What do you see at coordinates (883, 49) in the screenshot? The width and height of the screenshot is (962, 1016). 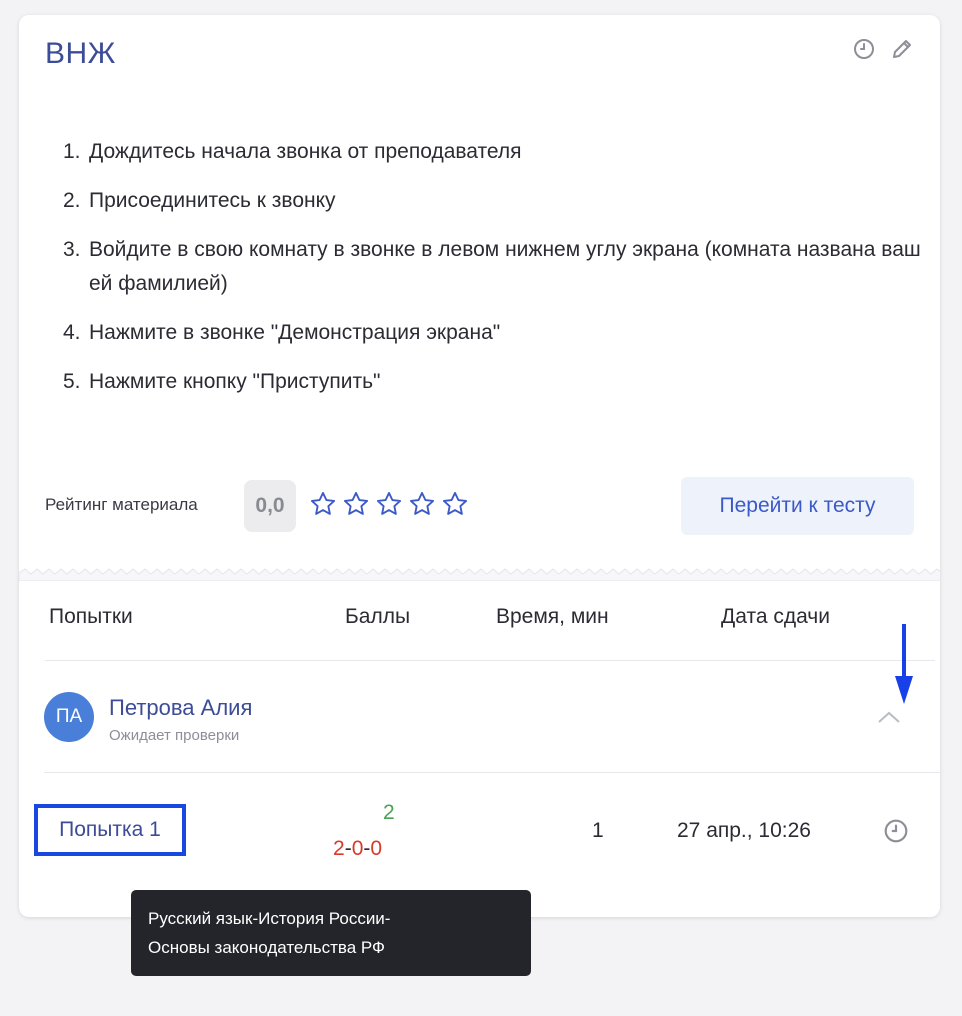 I see `card-actions` at bounding box center [883, 49].